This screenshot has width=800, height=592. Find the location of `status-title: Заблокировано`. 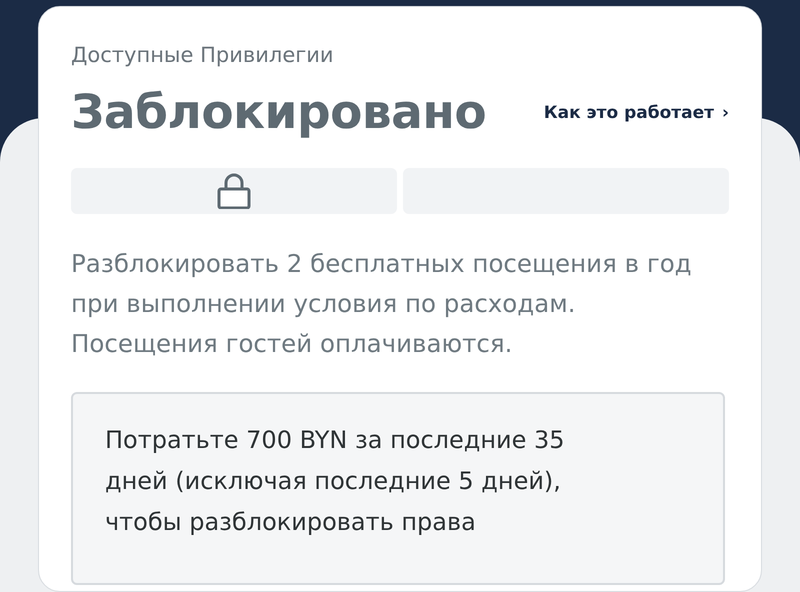

status-title: Заблокировано is located at coordinates (278, 112).